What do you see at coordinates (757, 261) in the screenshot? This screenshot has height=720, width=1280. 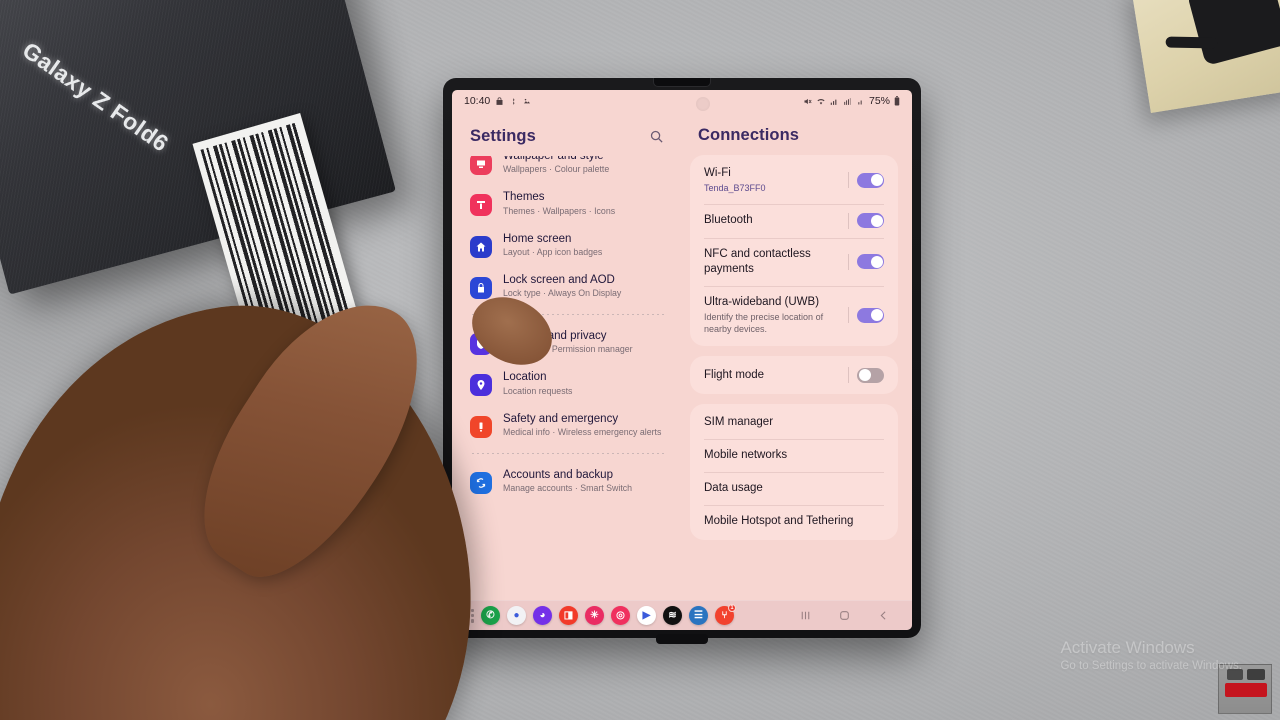 I see `connections-row-title: NFC and contactless payments` at bounding box center [757, 261].